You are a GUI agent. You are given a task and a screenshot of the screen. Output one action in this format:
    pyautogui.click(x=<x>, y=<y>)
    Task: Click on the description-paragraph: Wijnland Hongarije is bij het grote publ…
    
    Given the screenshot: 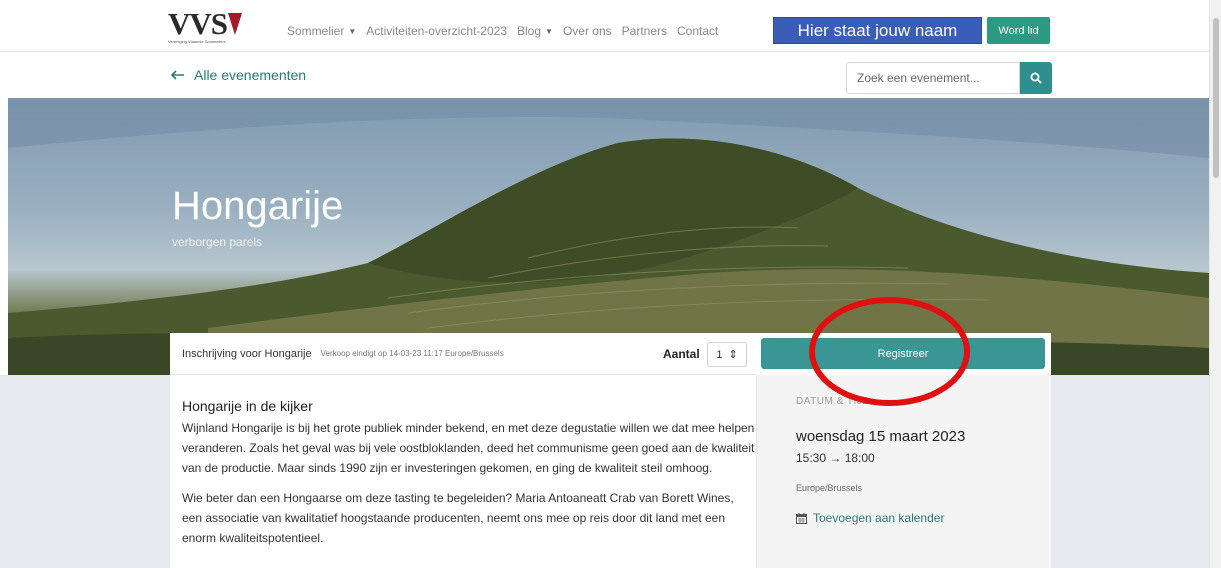 What is the action you would take?
    pyautogui.click(x=468, y=448)
    